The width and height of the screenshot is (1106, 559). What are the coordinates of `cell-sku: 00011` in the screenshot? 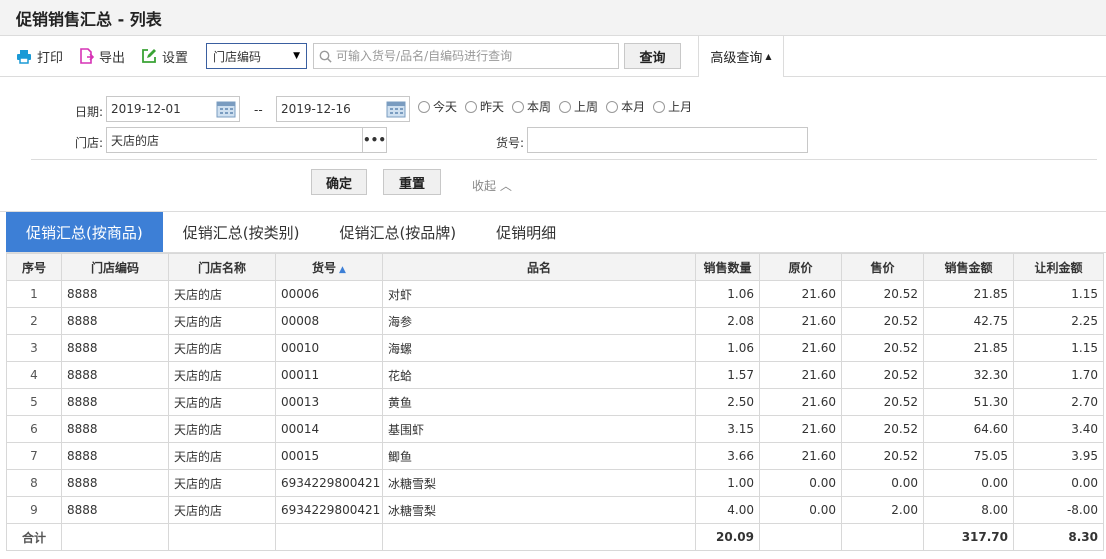 It's located at (329, 375).